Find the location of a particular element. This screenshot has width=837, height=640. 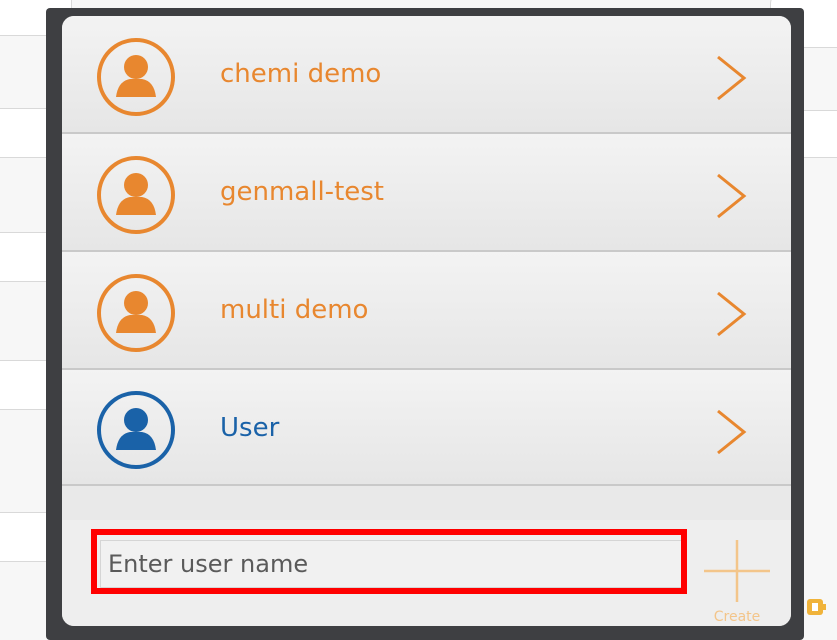

user-name: multi demo is located at coordinates (294, 310).